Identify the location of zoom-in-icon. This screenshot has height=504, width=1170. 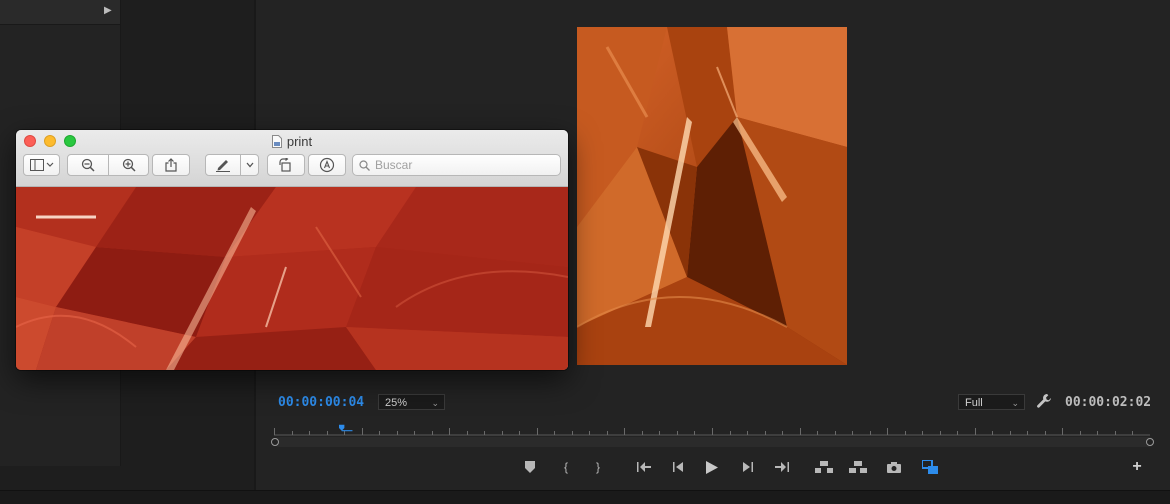
(129, 165).